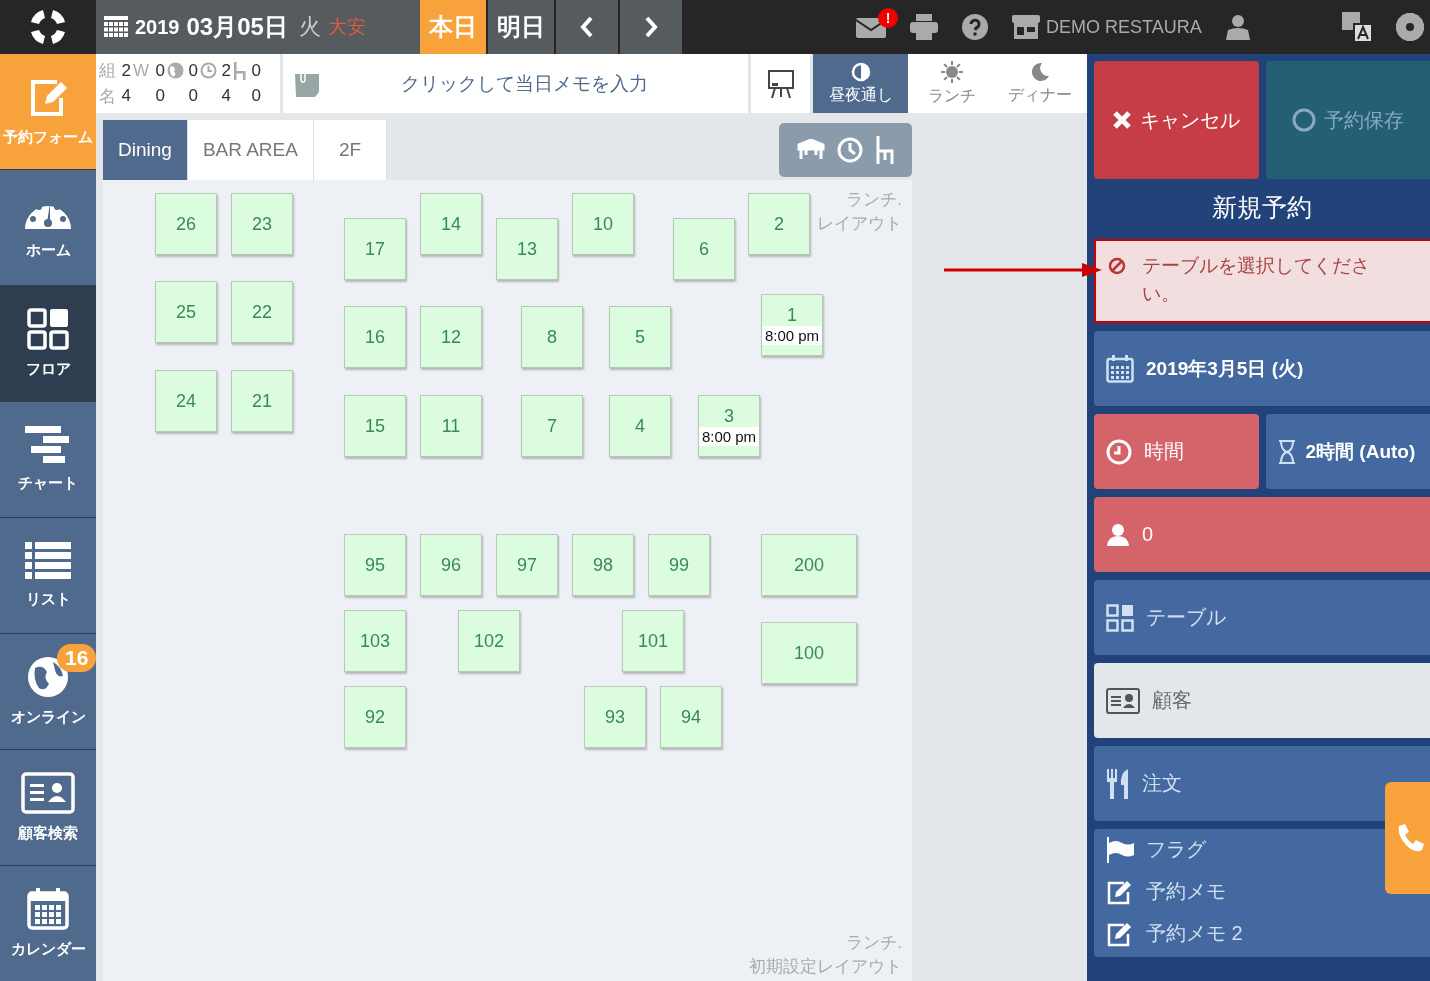  I want to click on floor-table: 103, so click(375, 641).